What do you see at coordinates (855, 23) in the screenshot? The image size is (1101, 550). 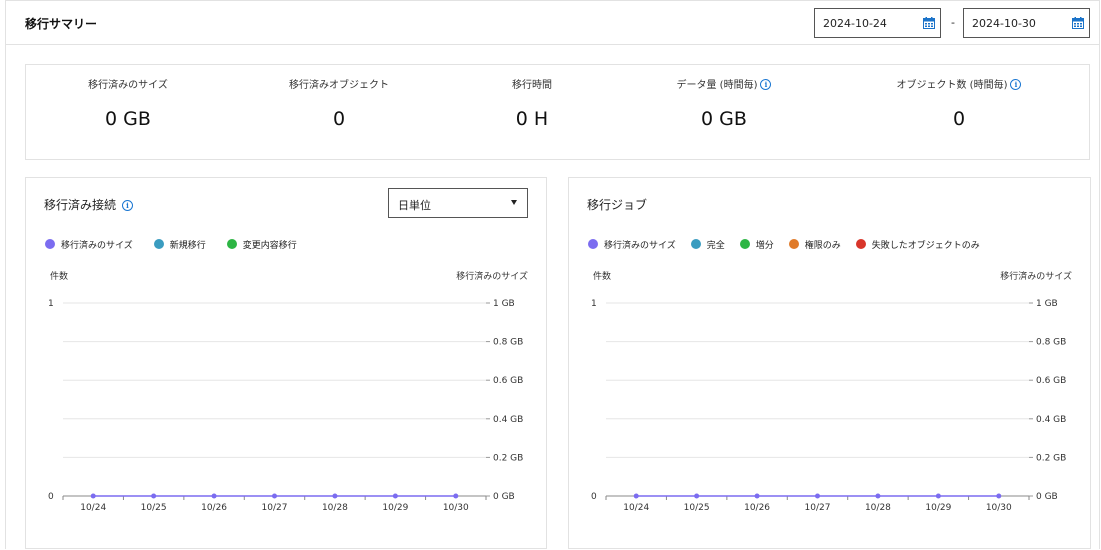 I see `start-date-value: 2024-10-24` at bounding box center [855, 23].